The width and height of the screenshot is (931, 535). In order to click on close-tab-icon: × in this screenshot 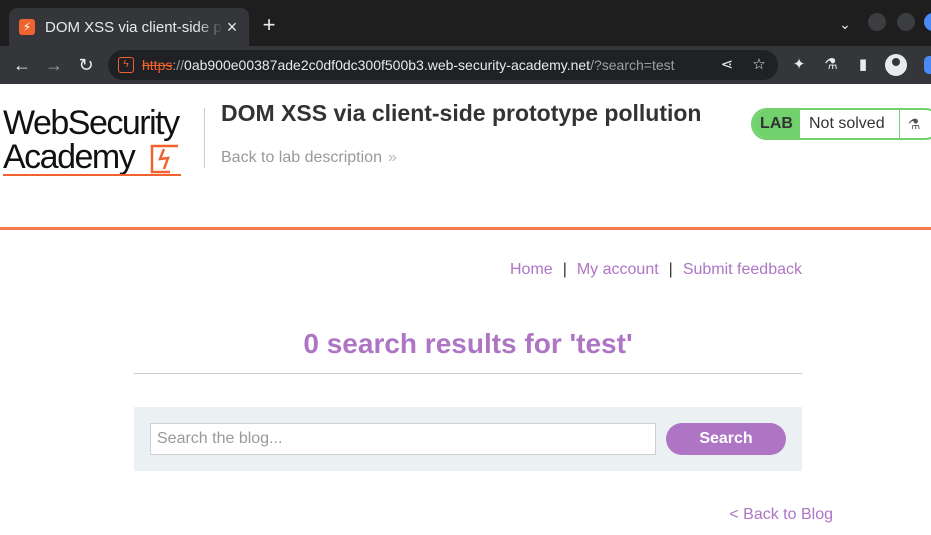, I will do `click(232, 27)`.